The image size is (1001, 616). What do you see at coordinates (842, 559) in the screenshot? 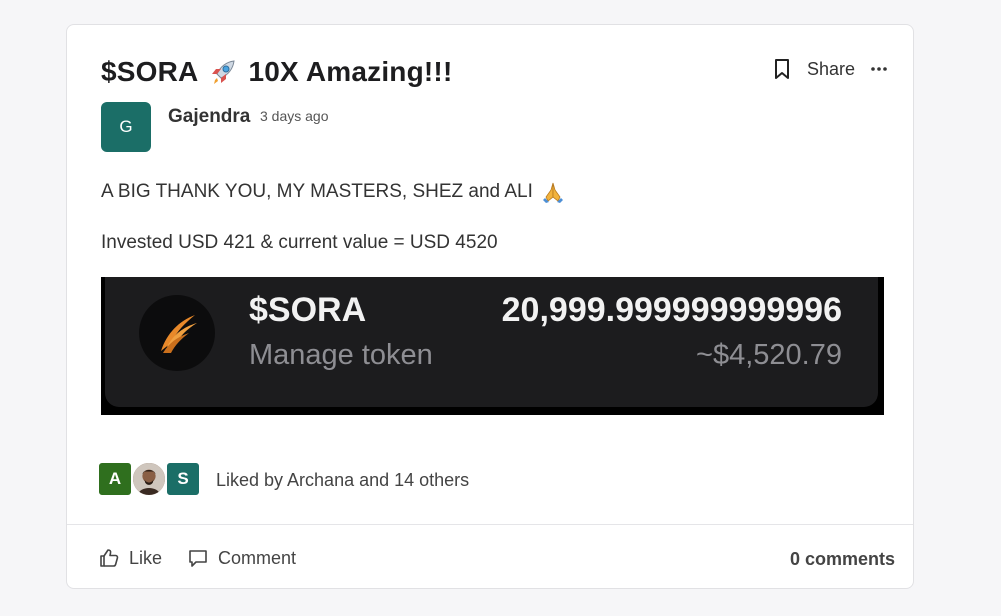
I see `comments-count: 0 comments` at bounding box center [842, 559].